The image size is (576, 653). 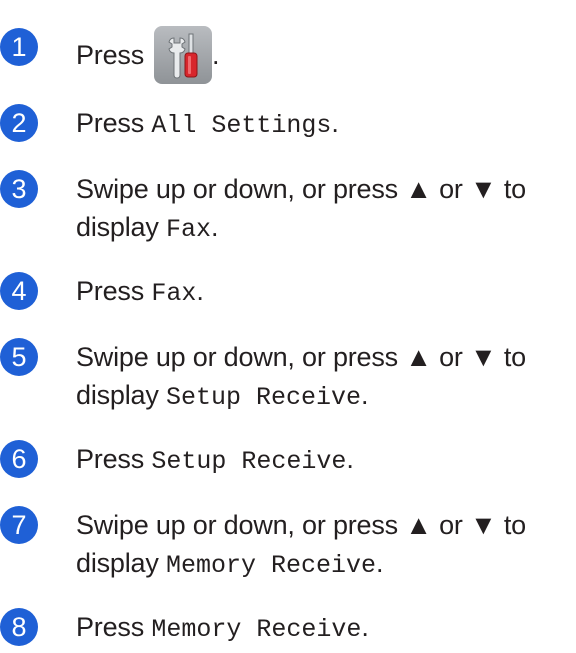 I want to click on step-text: Press Setup Receive., so click(x=326, y=460).